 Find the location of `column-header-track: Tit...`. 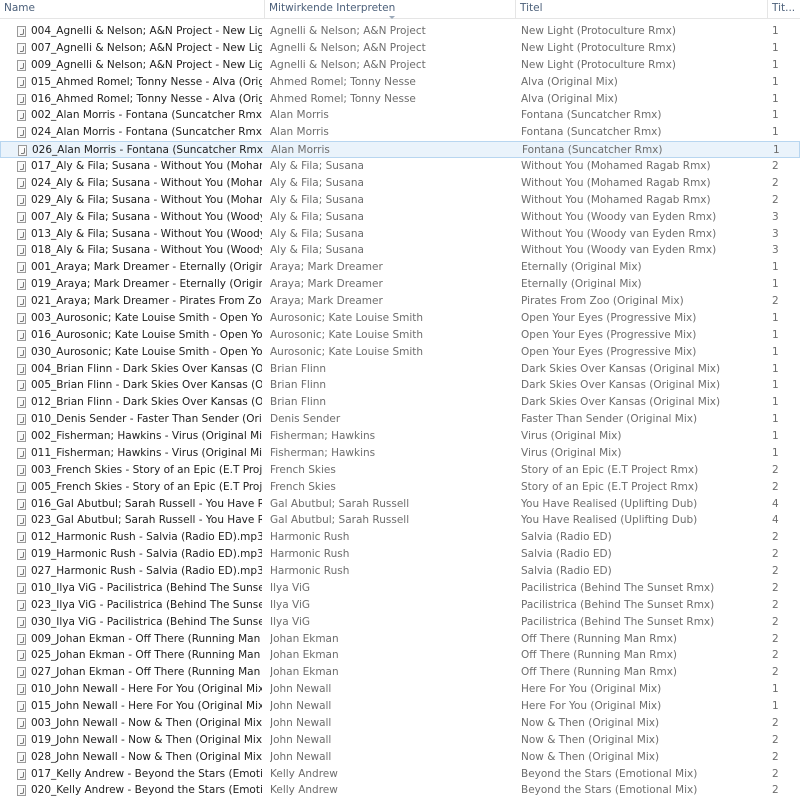

column-header-track: Tit... is located at coordinates (784, 9).